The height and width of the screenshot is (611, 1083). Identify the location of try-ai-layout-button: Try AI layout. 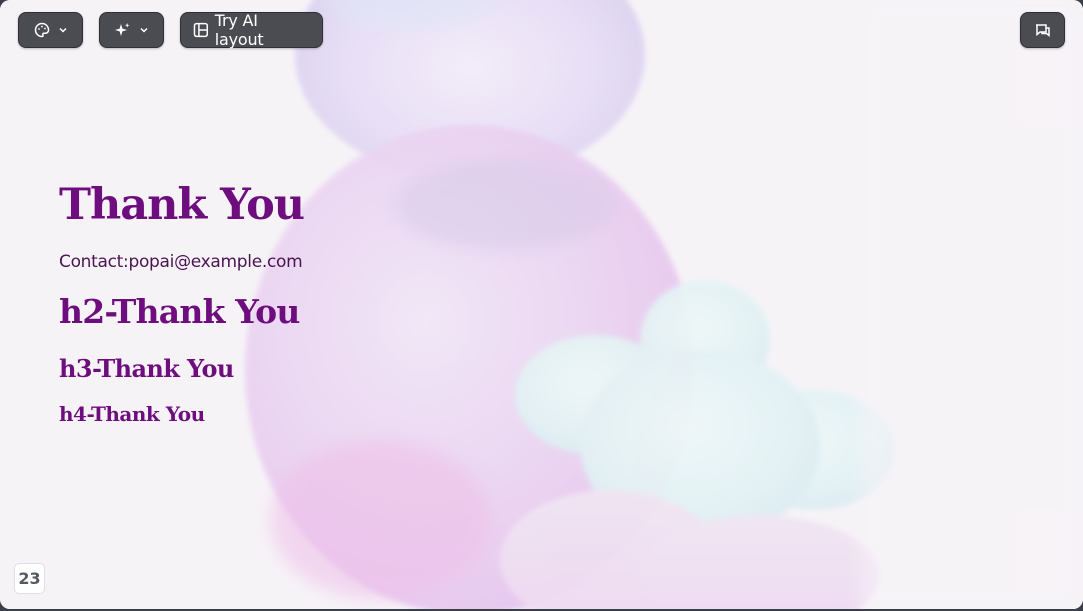
(251, 30).